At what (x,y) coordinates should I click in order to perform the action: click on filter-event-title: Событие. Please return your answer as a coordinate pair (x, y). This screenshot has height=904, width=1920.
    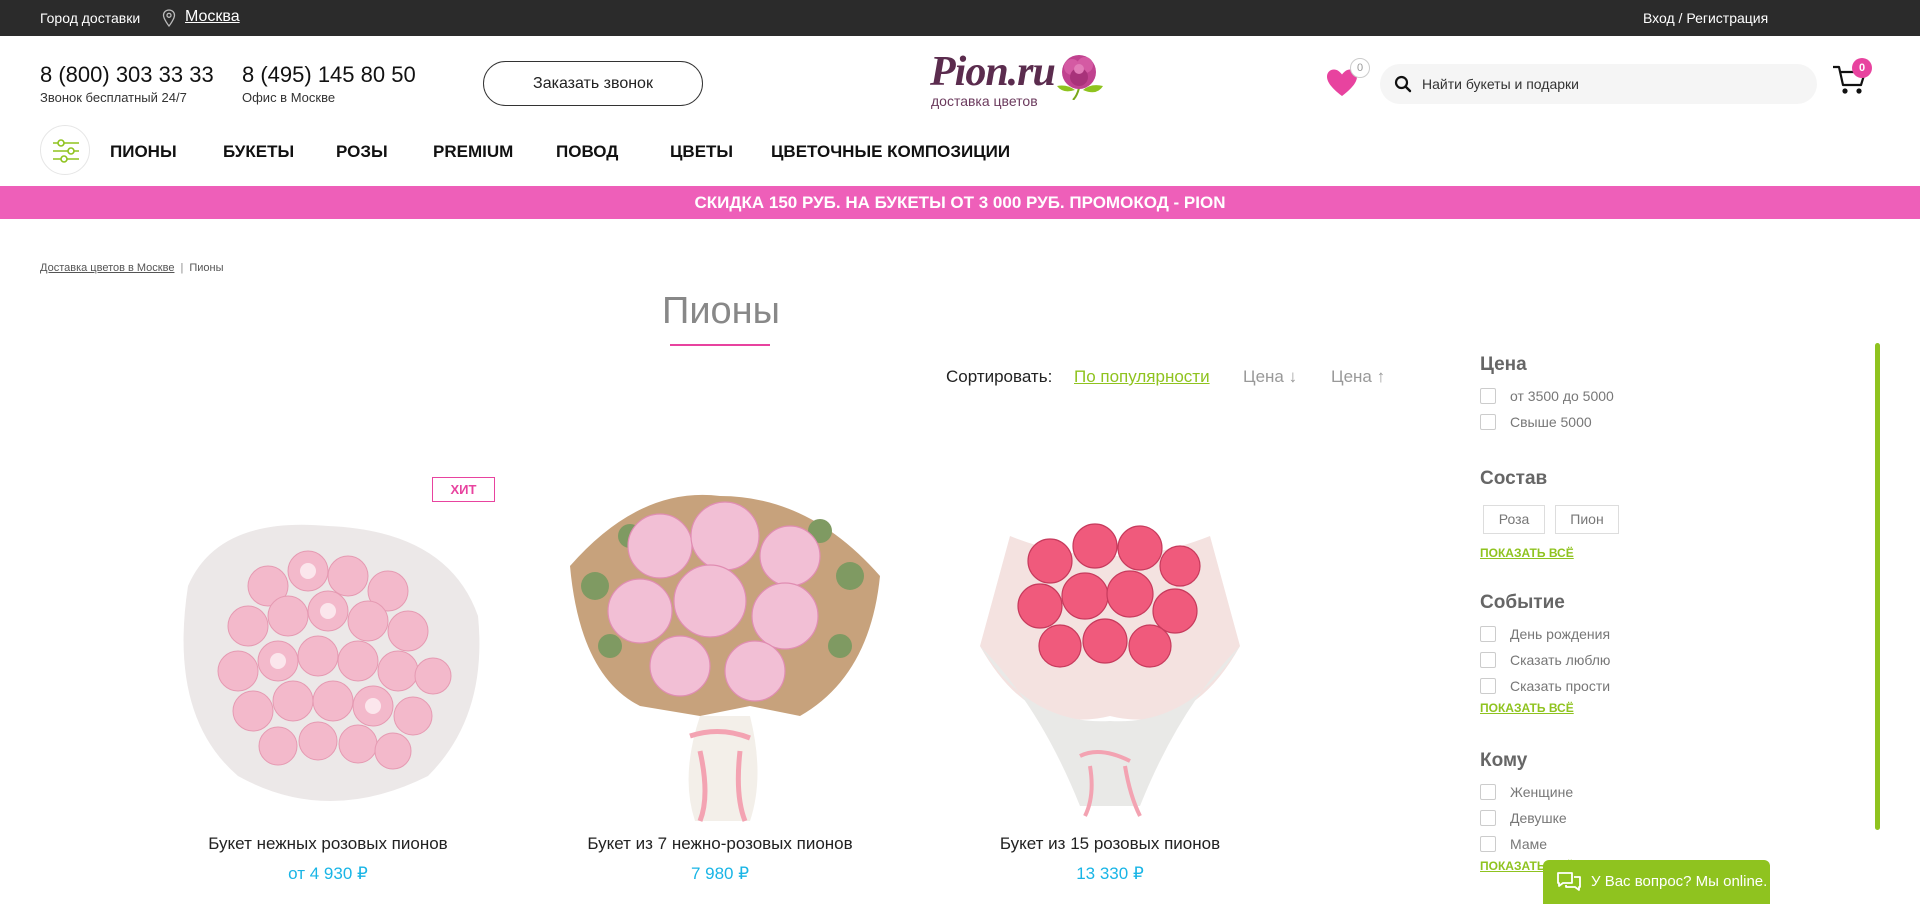
    Looking at the image, I should click on (1522, 602).